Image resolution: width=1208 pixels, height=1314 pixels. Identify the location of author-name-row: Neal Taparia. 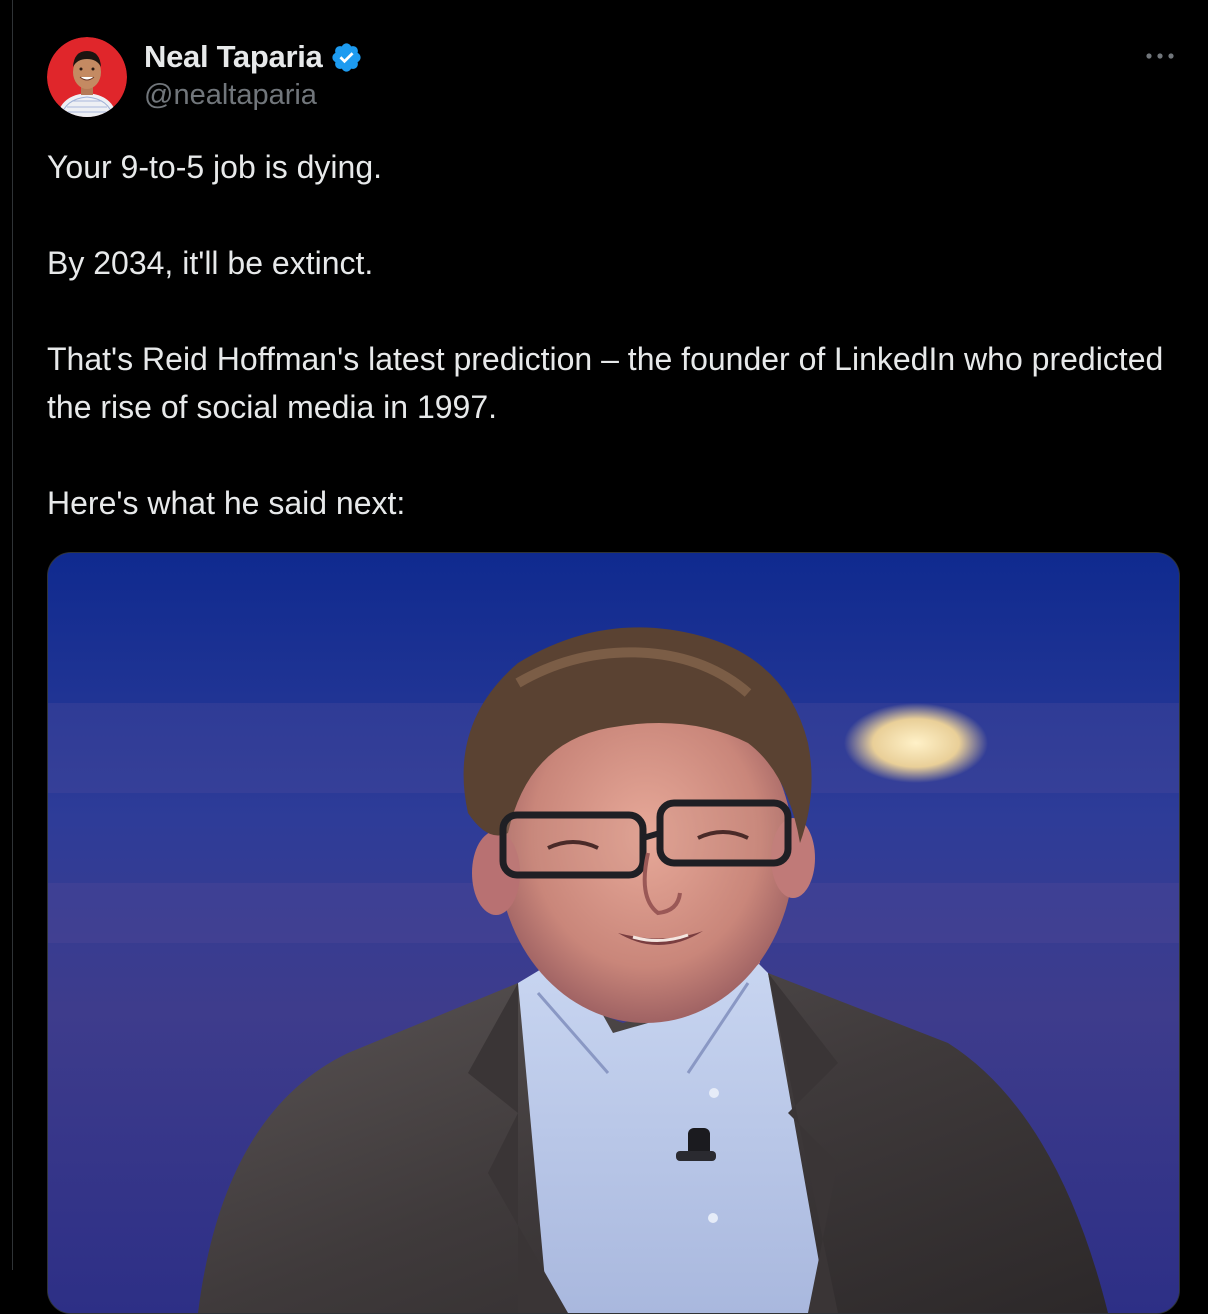
(253, 57).